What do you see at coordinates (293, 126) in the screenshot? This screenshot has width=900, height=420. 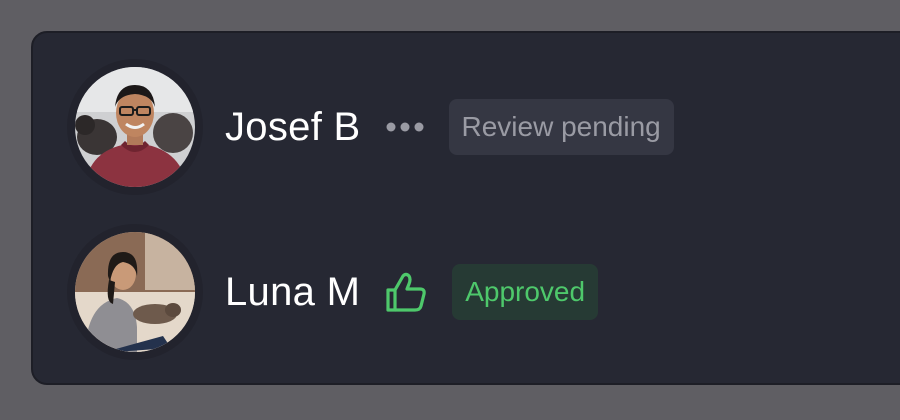 I see `reviewer-name: Josef B` at bounding box center [293, 126].